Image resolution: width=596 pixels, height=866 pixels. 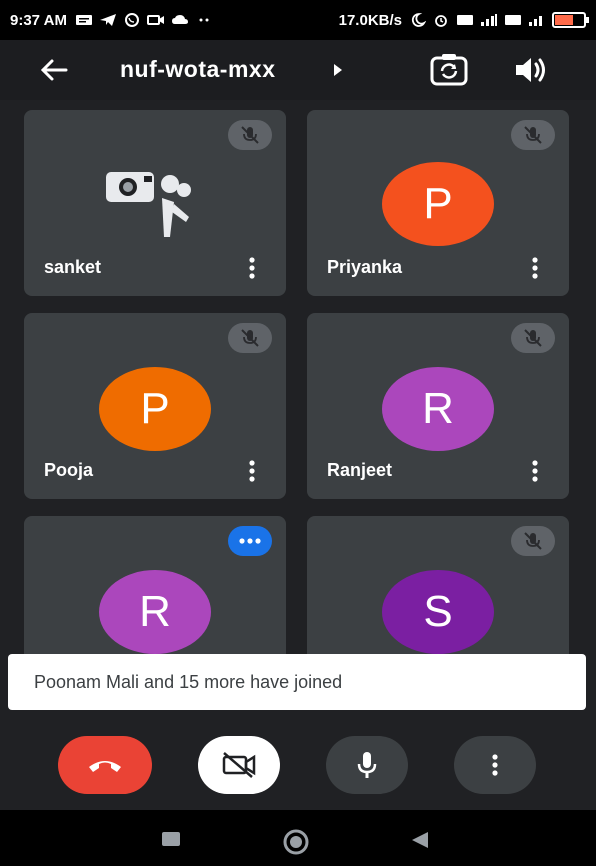 What do you see at coordinates (360, 470) in the screenshot?
I see `participant-name: Ranjeet` at bounding box center [360, 470].